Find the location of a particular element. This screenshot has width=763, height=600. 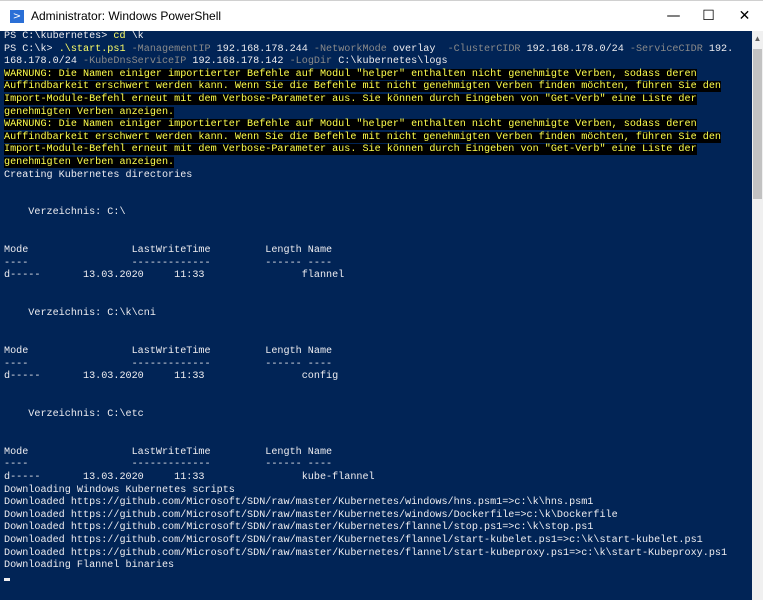

console-line: Verzeichnis: C:\ is located at coordinates (65, 213).